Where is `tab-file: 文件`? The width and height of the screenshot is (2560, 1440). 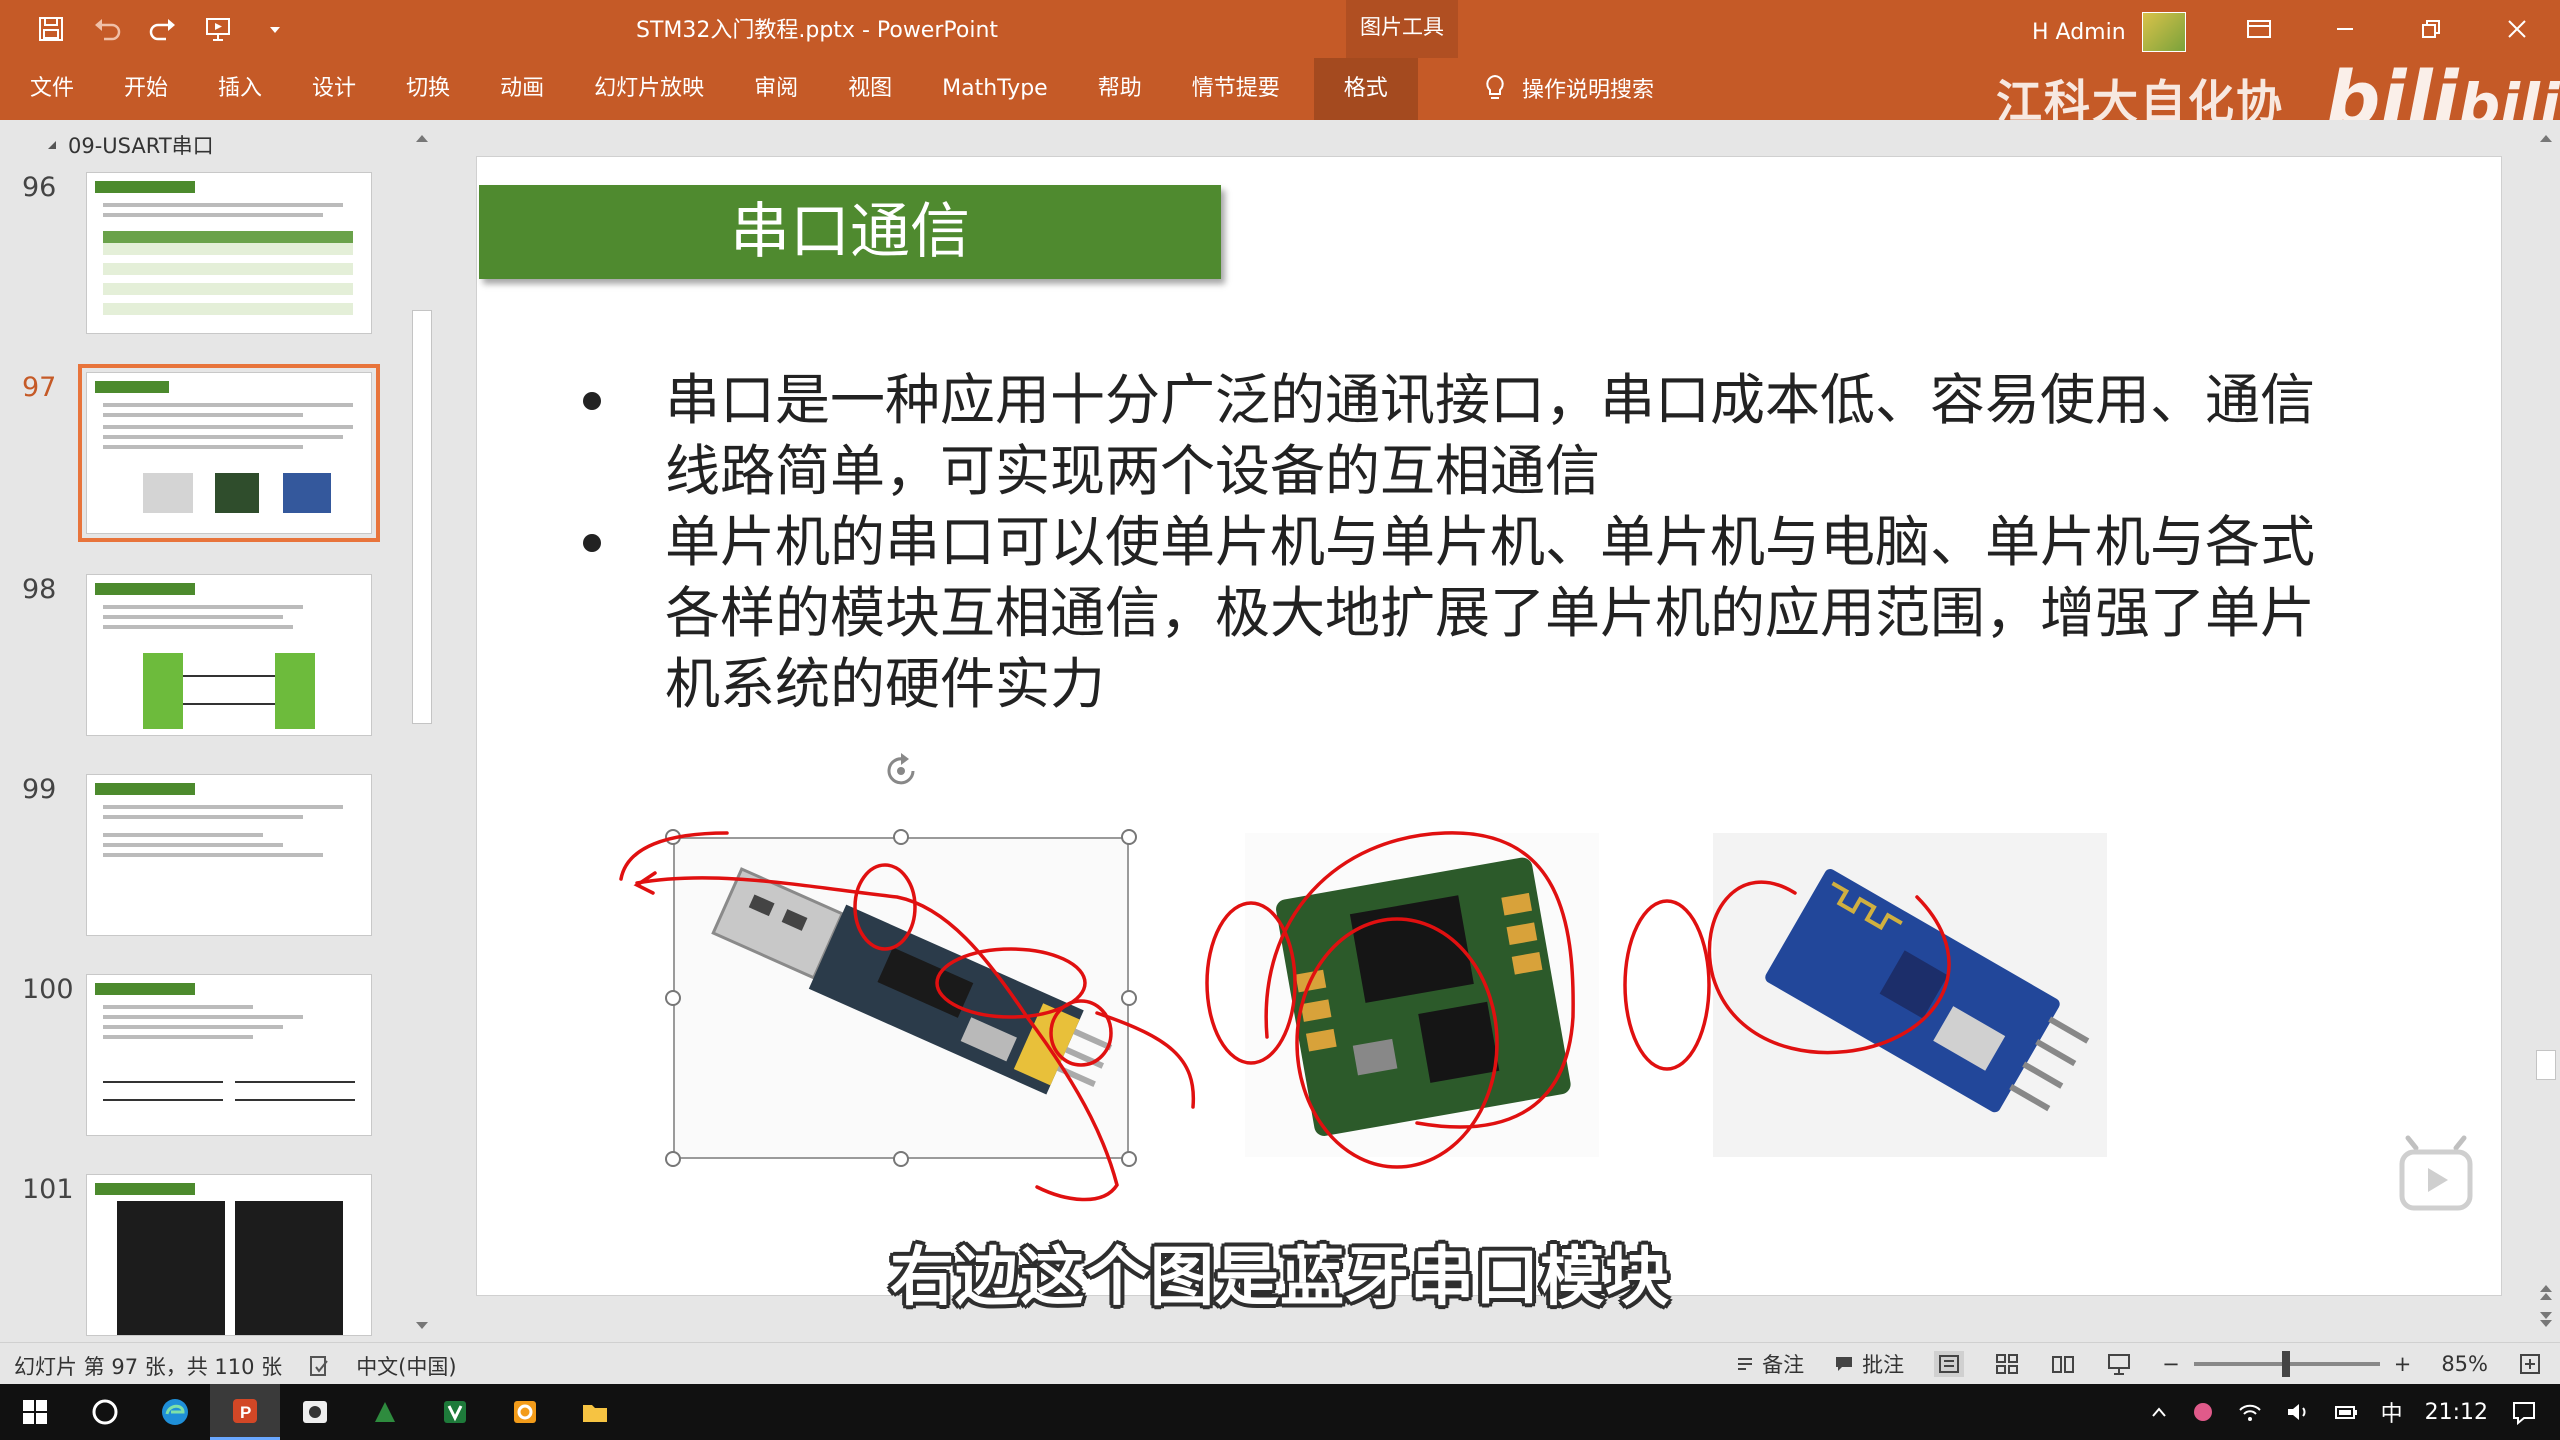 tab-file: 文件 is located at coordinates (52, 89).